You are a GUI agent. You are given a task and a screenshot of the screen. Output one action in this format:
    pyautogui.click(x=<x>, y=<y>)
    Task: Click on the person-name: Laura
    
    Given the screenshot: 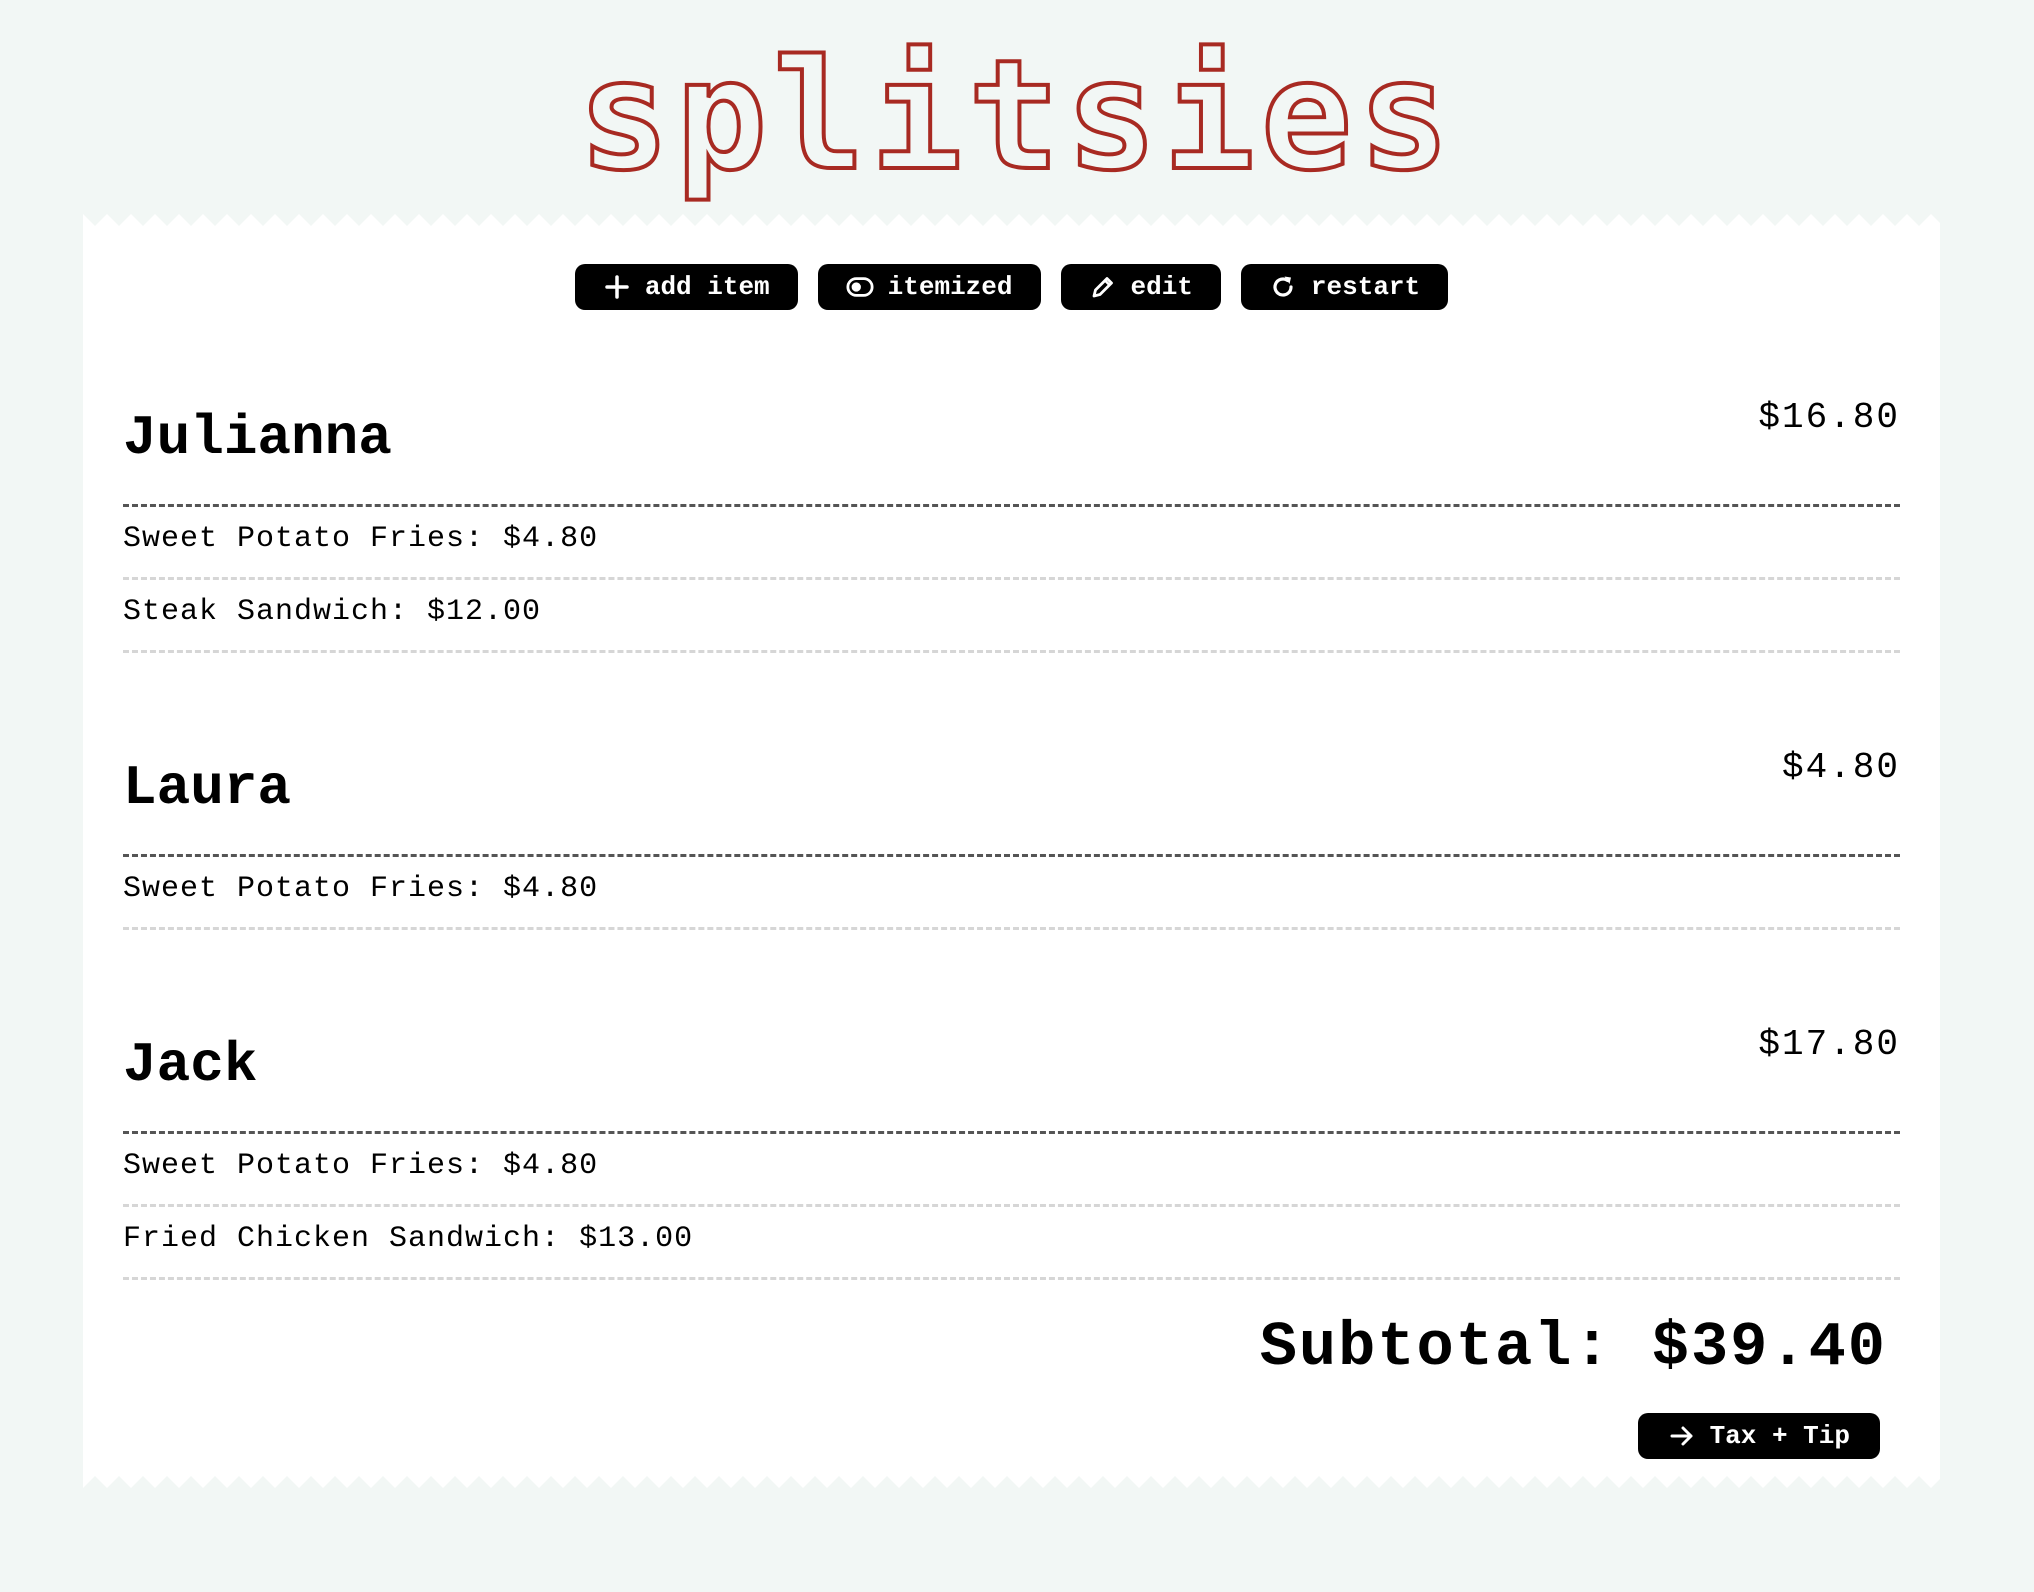 What is the action you would take?
    pyautogui.click(x=207, y=788)
    